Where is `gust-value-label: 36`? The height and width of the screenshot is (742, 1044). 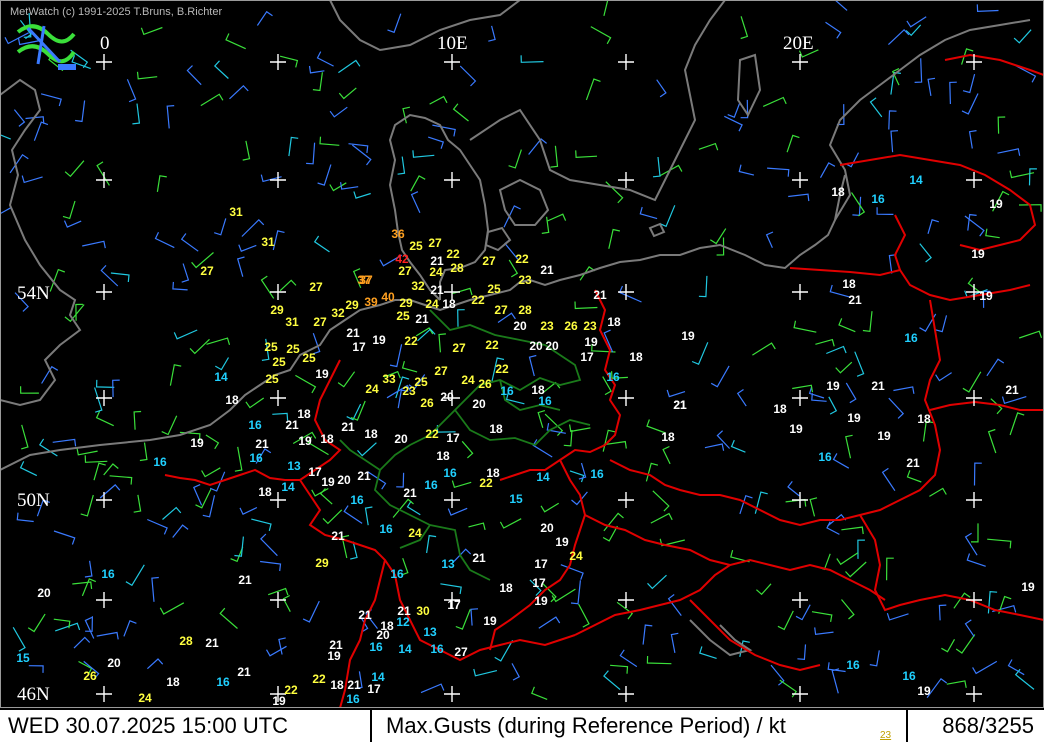
gust-value-label: 36 is located at coordinates (398, 234).